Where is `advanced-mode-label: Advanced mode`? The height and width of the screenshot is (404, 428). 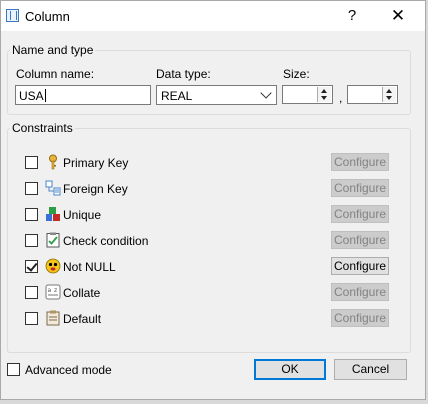
advanced-mode-label: Advanced mode is located at coordinates (68, 370).